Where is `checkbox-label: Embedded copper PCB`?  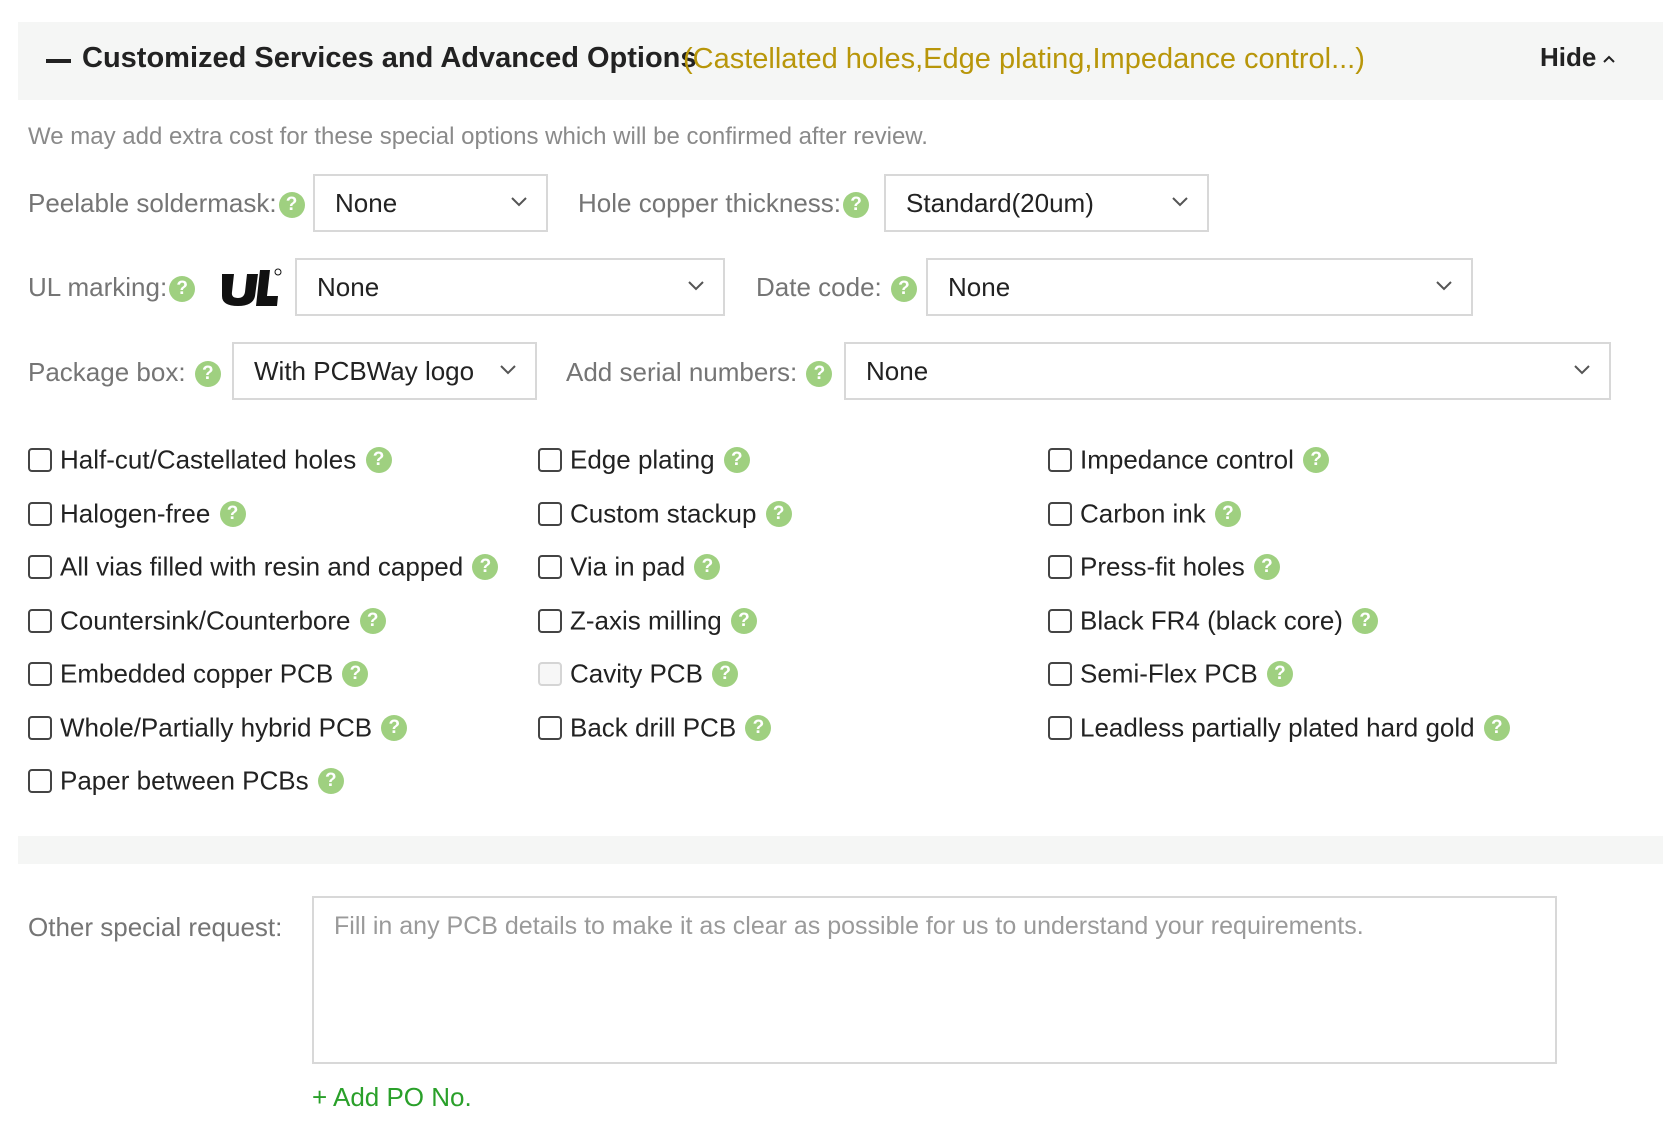 checkbox-label: Embedded copper PCB is located at coordinates (197, 673).